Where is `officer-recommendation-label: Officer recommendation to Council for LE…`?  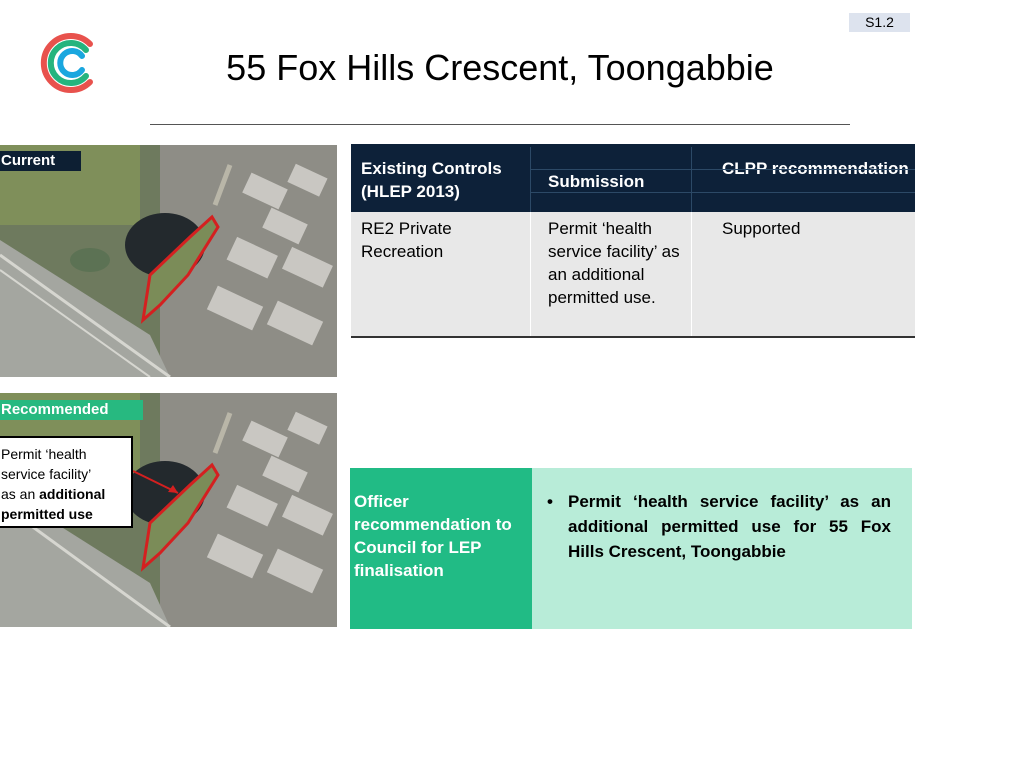
officer-recommendation-label: Officer recommendation to Council for LE… is located at coordinates (441, 548).